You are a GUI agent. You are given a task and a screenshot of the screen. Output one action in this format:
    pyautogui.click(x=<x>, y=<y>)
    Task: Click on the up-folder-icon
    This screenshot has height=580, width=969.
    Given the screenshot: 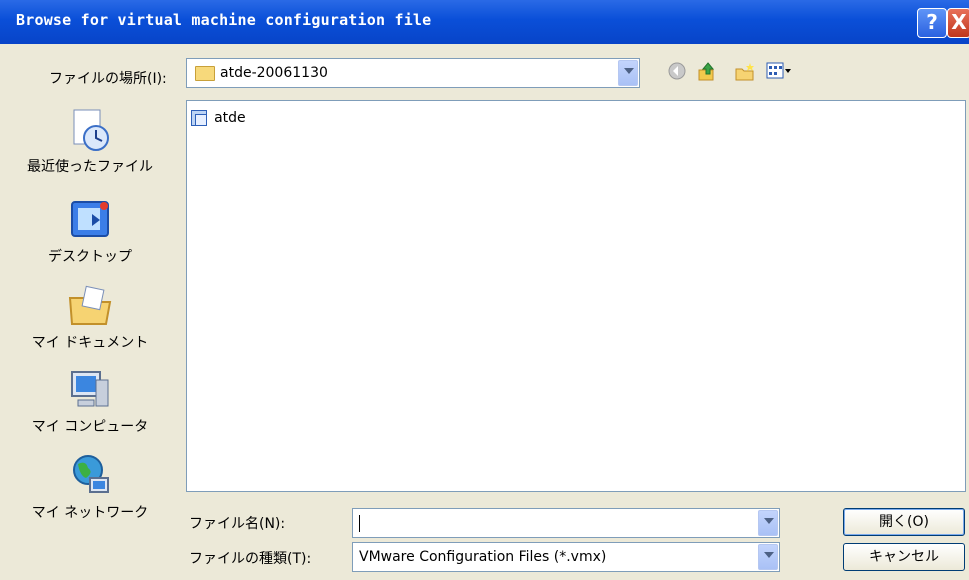 What is the action you would take?
    pyautogui.click(x=707, y=72)
    